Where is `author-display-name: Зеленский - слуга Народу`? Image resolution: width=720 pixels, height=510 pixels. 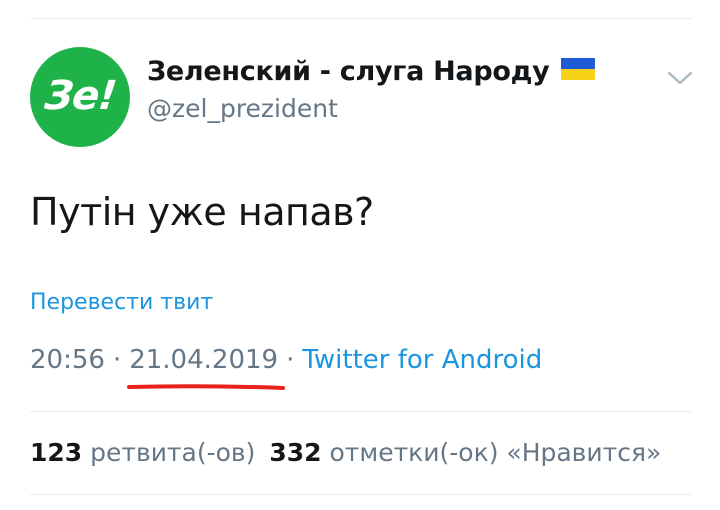 author-display-name: Зеленский - слуга Народу is located at coordinates (348, 71).